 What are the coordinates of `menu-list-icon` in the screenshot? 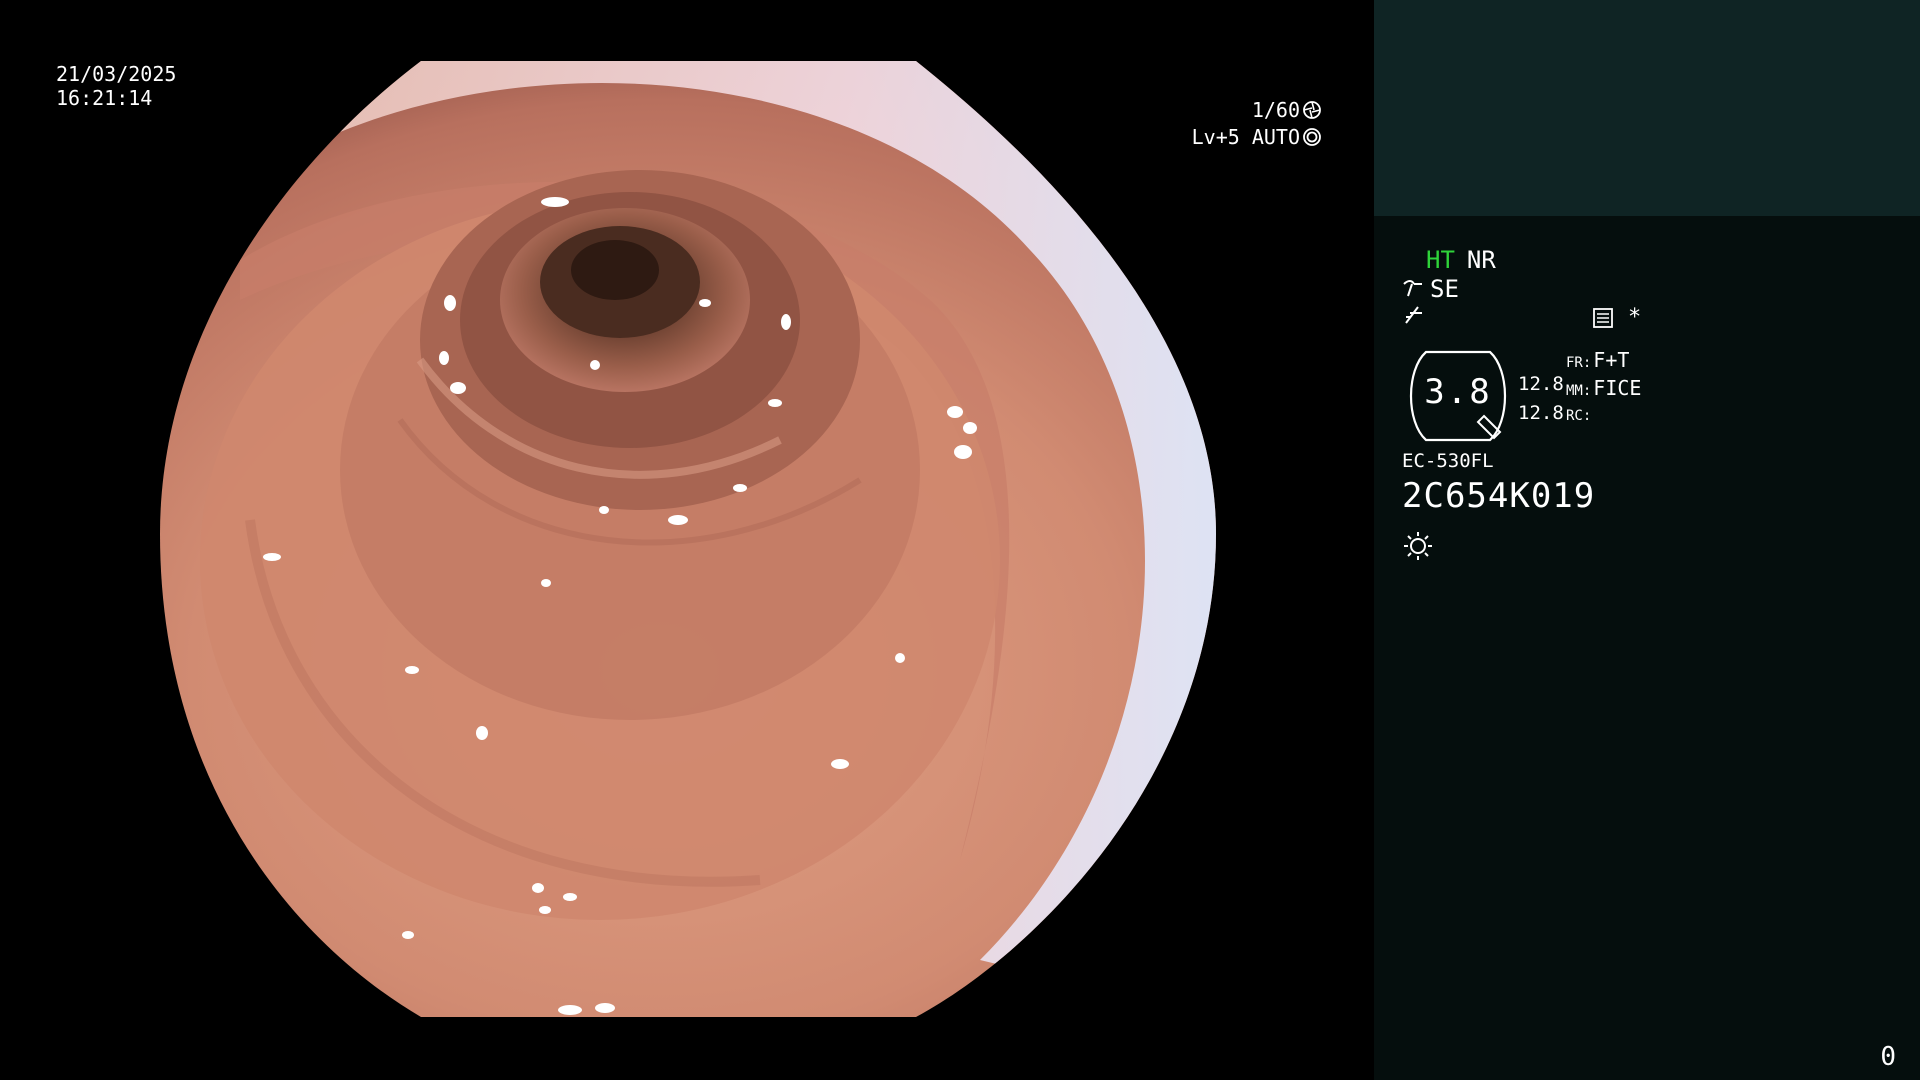 It's located at (1603, 317).